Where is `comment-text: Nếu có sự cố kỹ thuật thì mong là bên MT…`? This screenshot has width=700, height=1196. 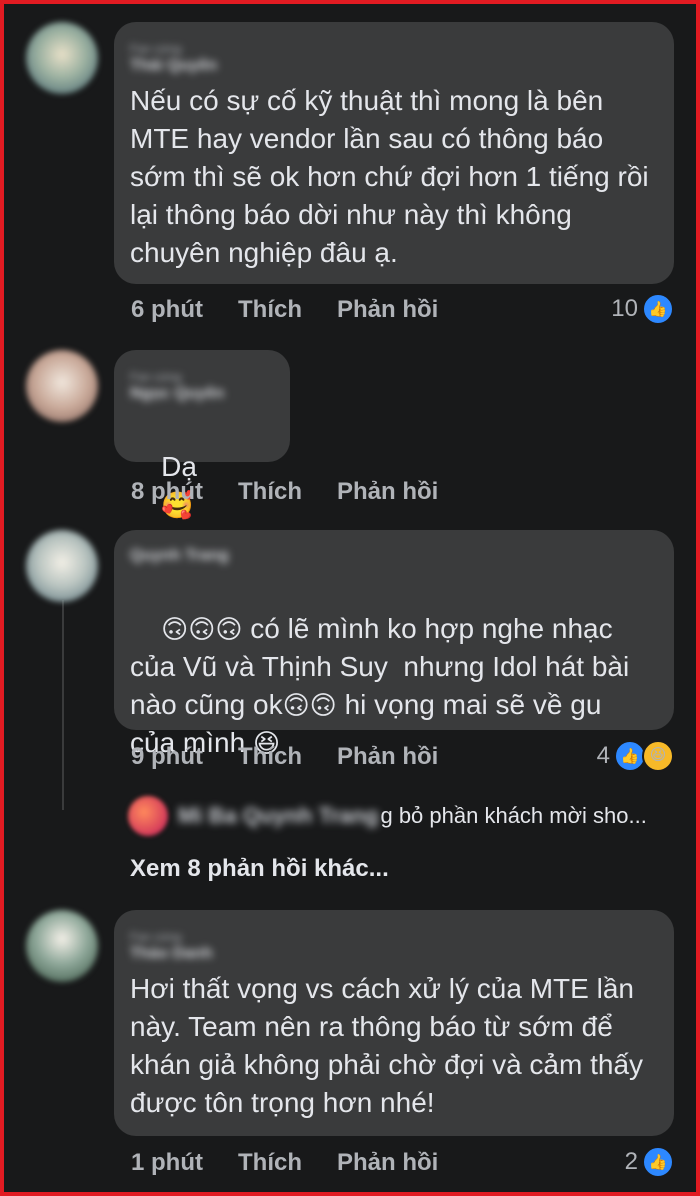 comment-text: Nếu có sự cố kỹ thuật thì mong là bên MT… is located at coordinates (393, 176).